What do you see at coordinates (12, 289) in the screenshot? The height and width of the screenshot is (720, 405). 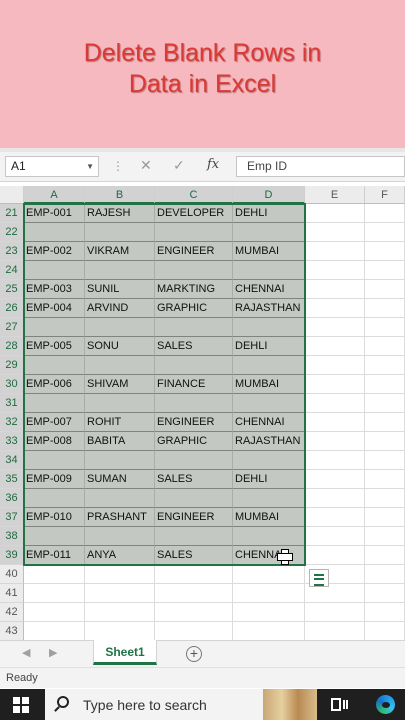 I see `row-header: 25` at bounding box center [12, 289].